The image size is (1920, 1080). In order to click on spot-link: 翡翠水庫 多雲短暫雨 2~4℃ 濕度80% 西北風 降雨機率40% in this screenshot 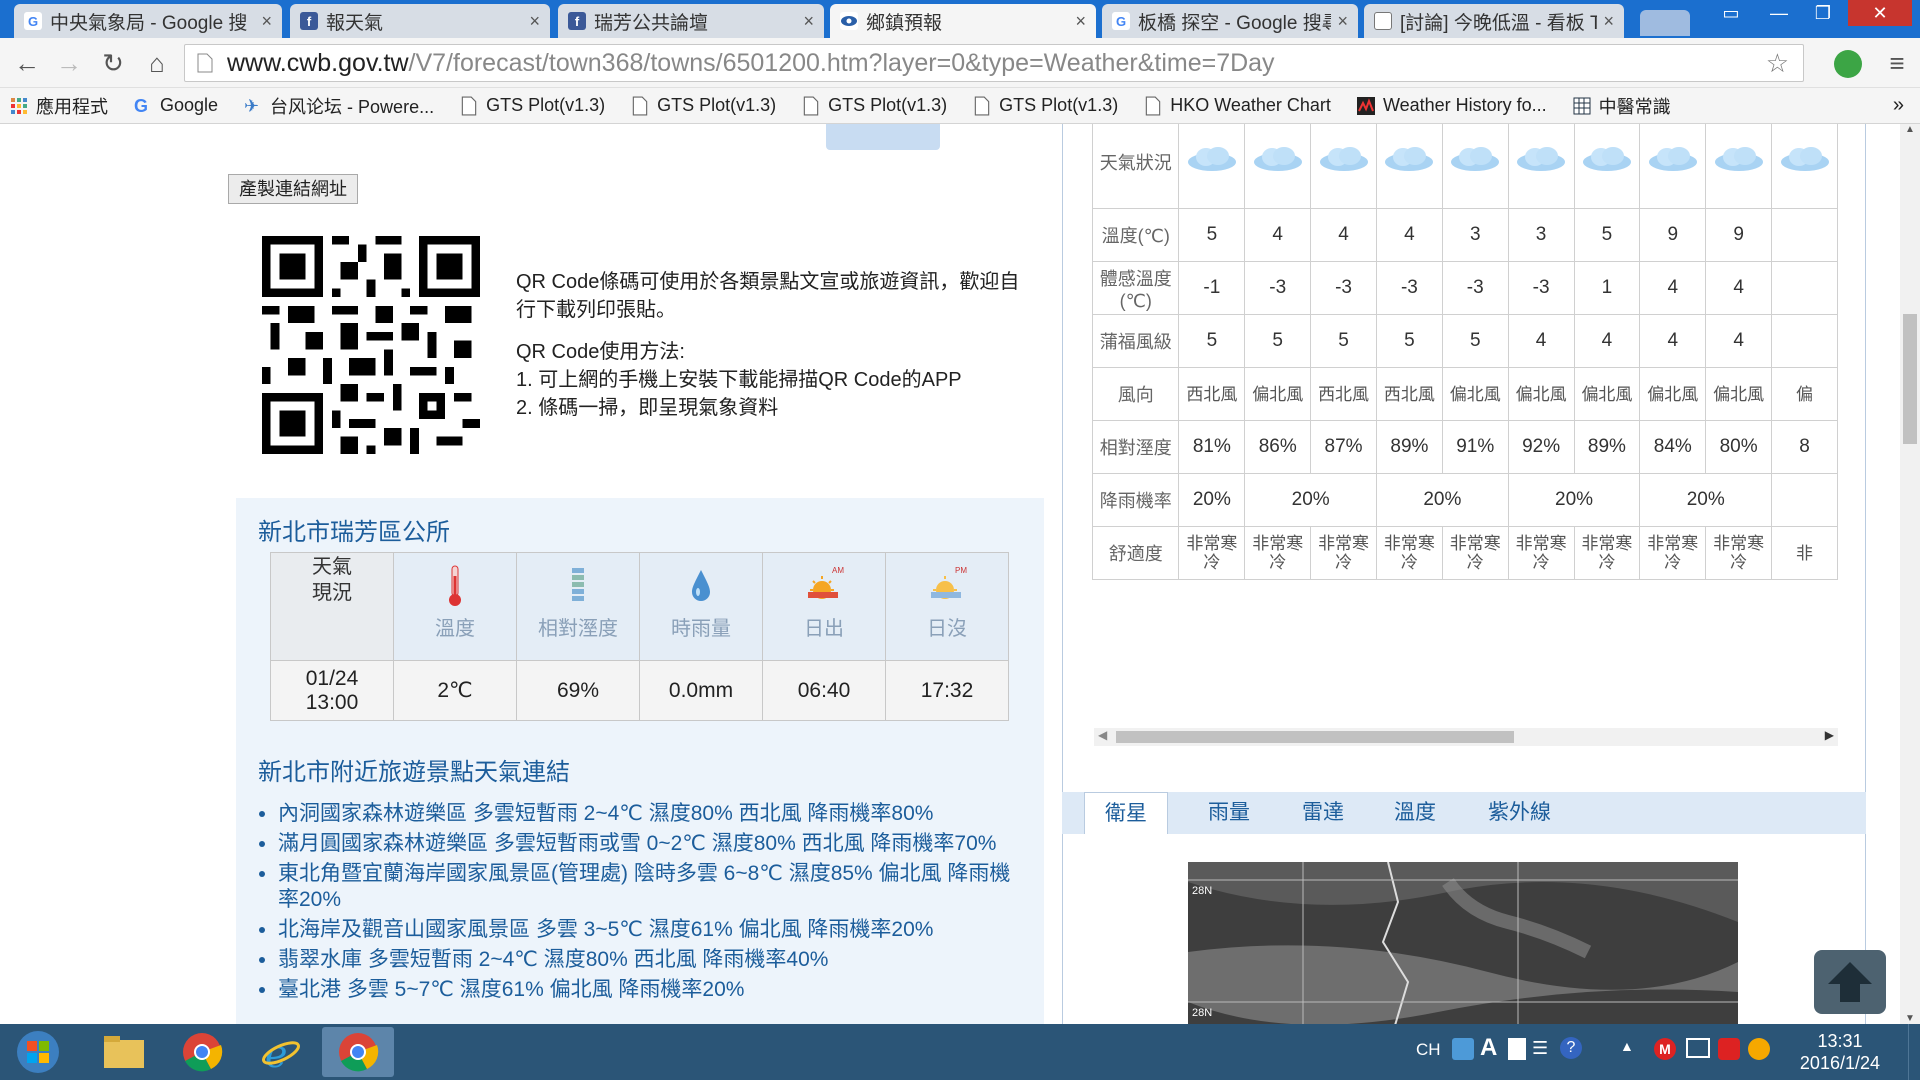, I will do `click(647, 960)`.